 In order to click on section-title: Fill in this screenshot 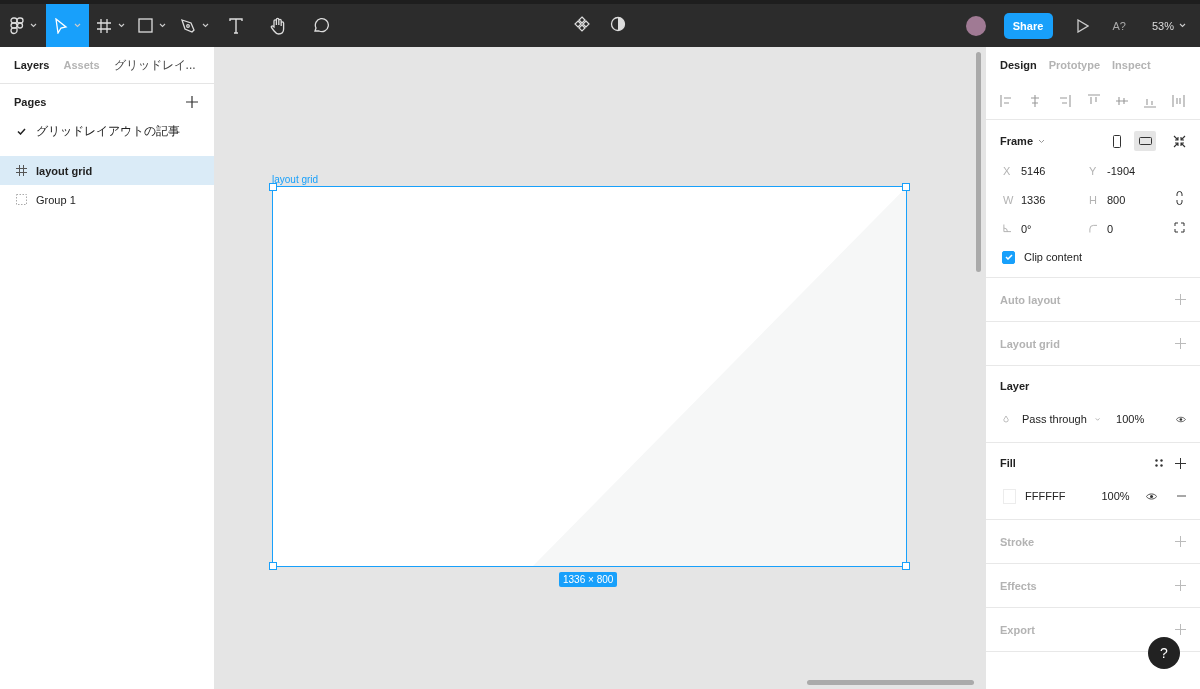, I will do `click(1008, 463)`.